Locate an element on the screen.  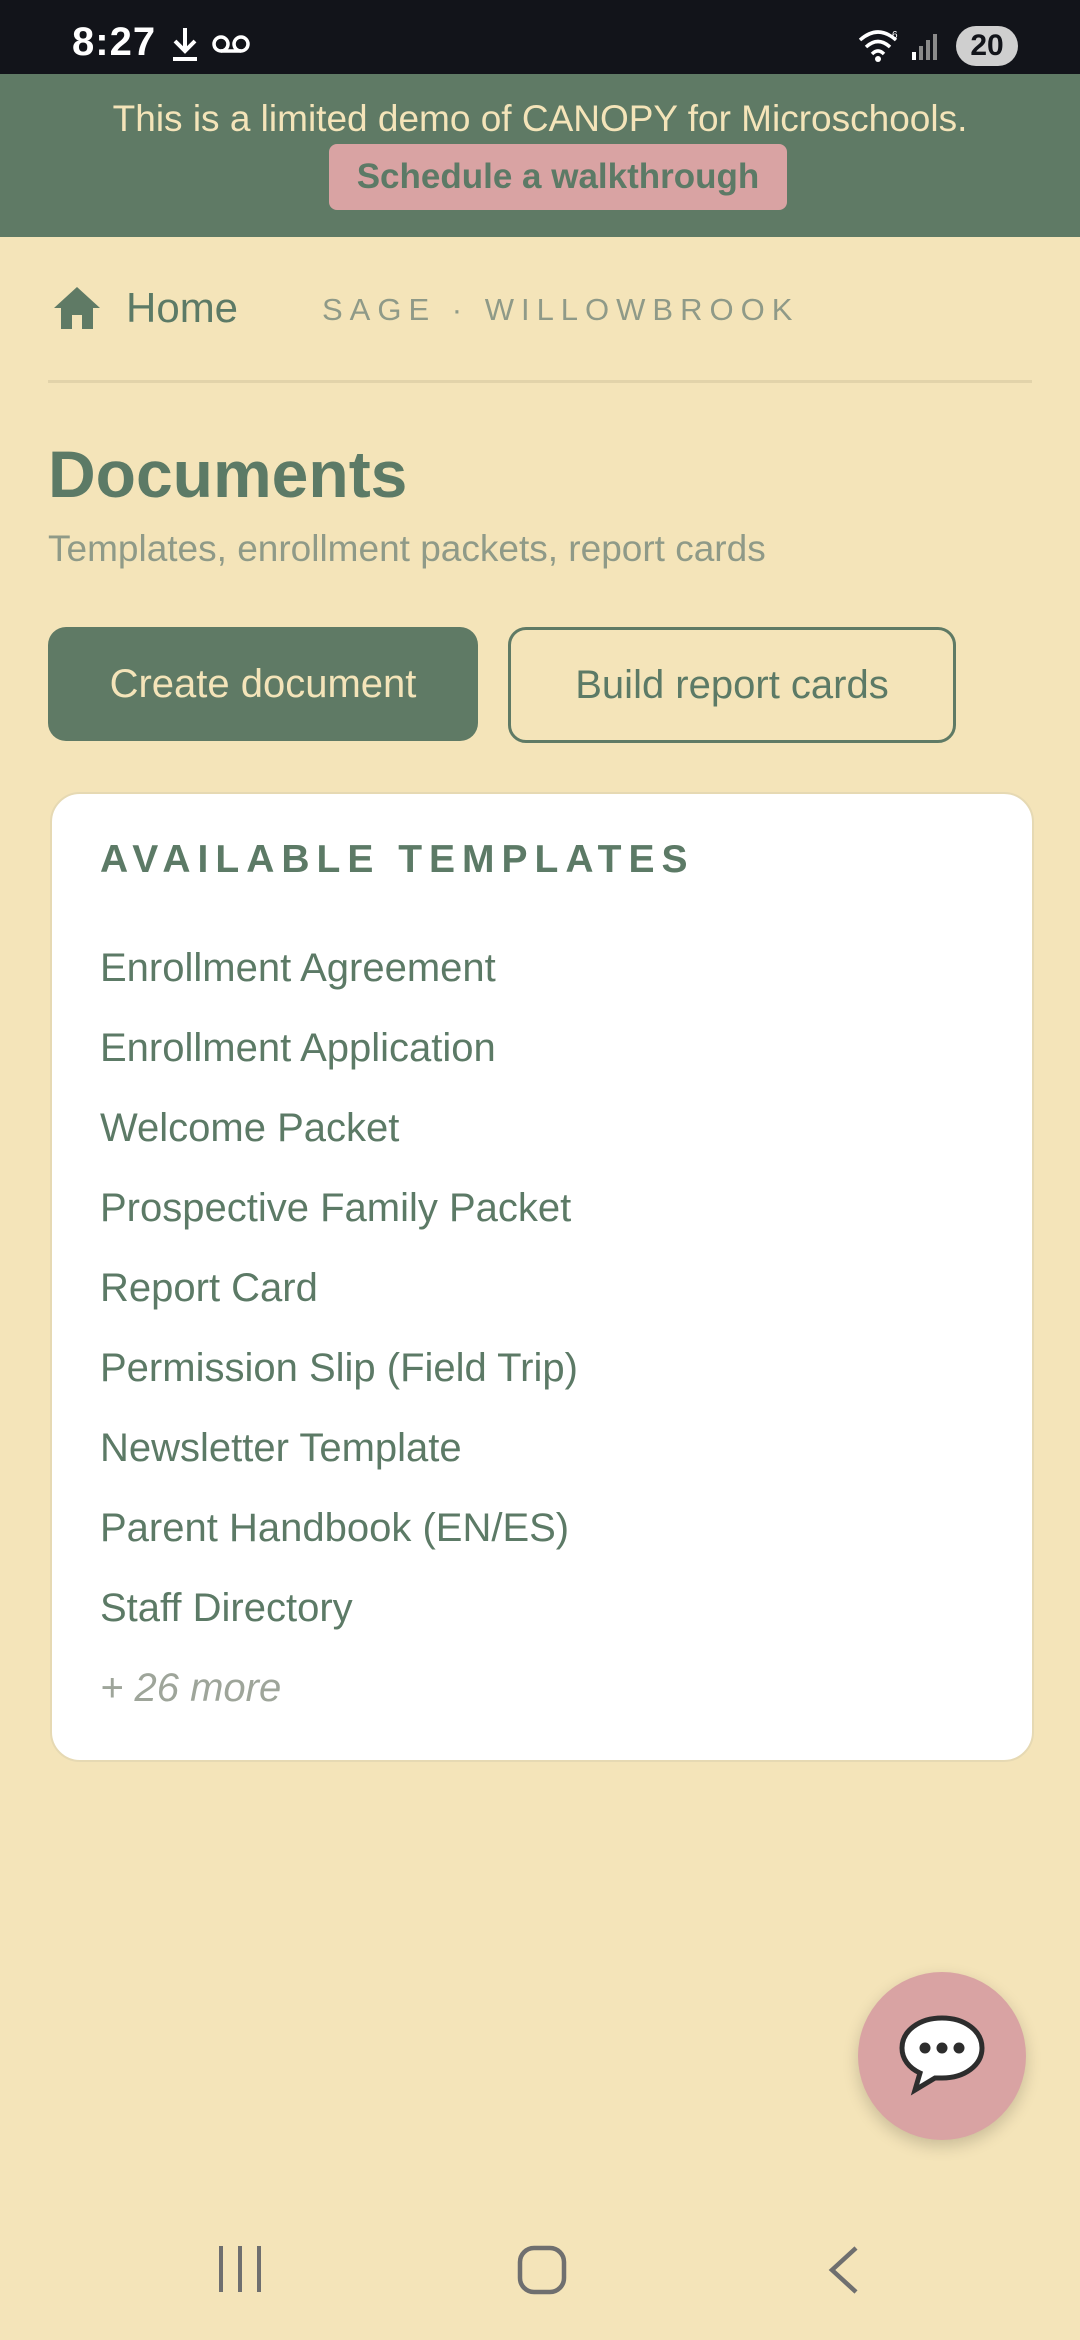
header-divider is located at coordinates (540, 381).